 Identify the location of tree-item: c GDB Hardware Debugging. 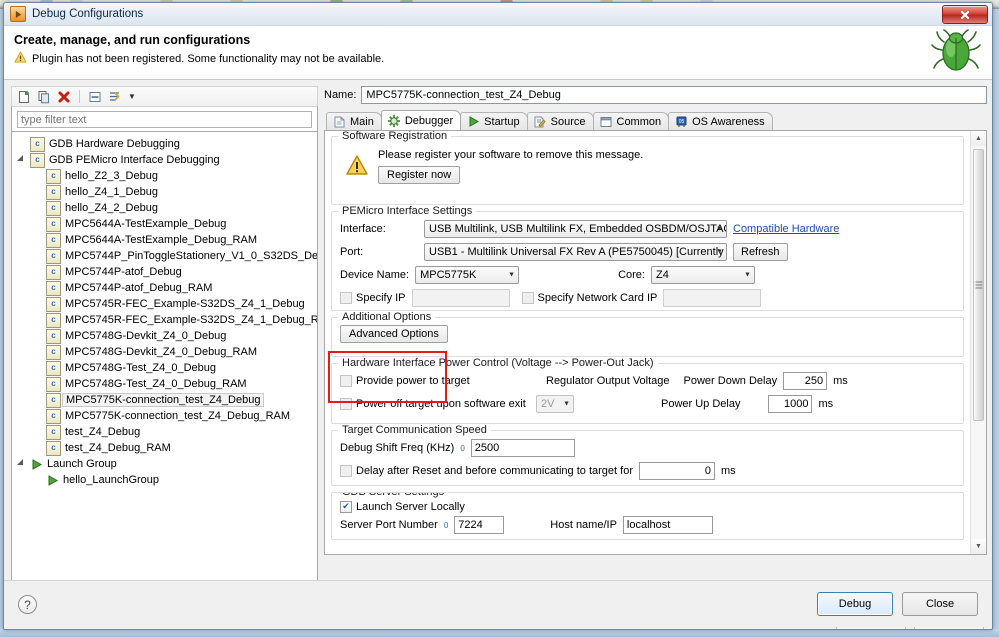
(164, 144).